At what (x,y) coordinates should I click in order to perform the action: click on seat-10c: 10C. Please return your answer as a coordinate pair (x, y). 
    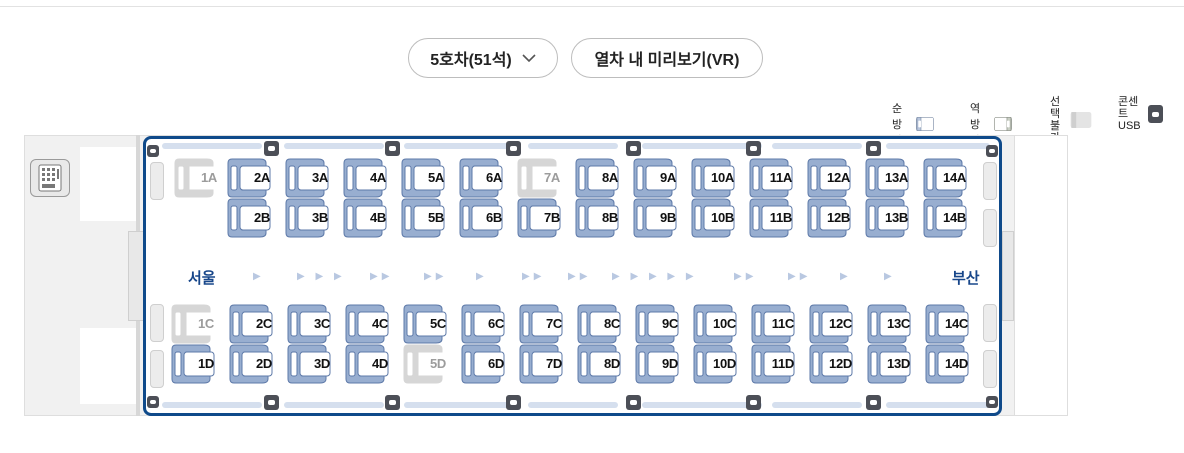
    Looking at the image, I should click on (715, 324).